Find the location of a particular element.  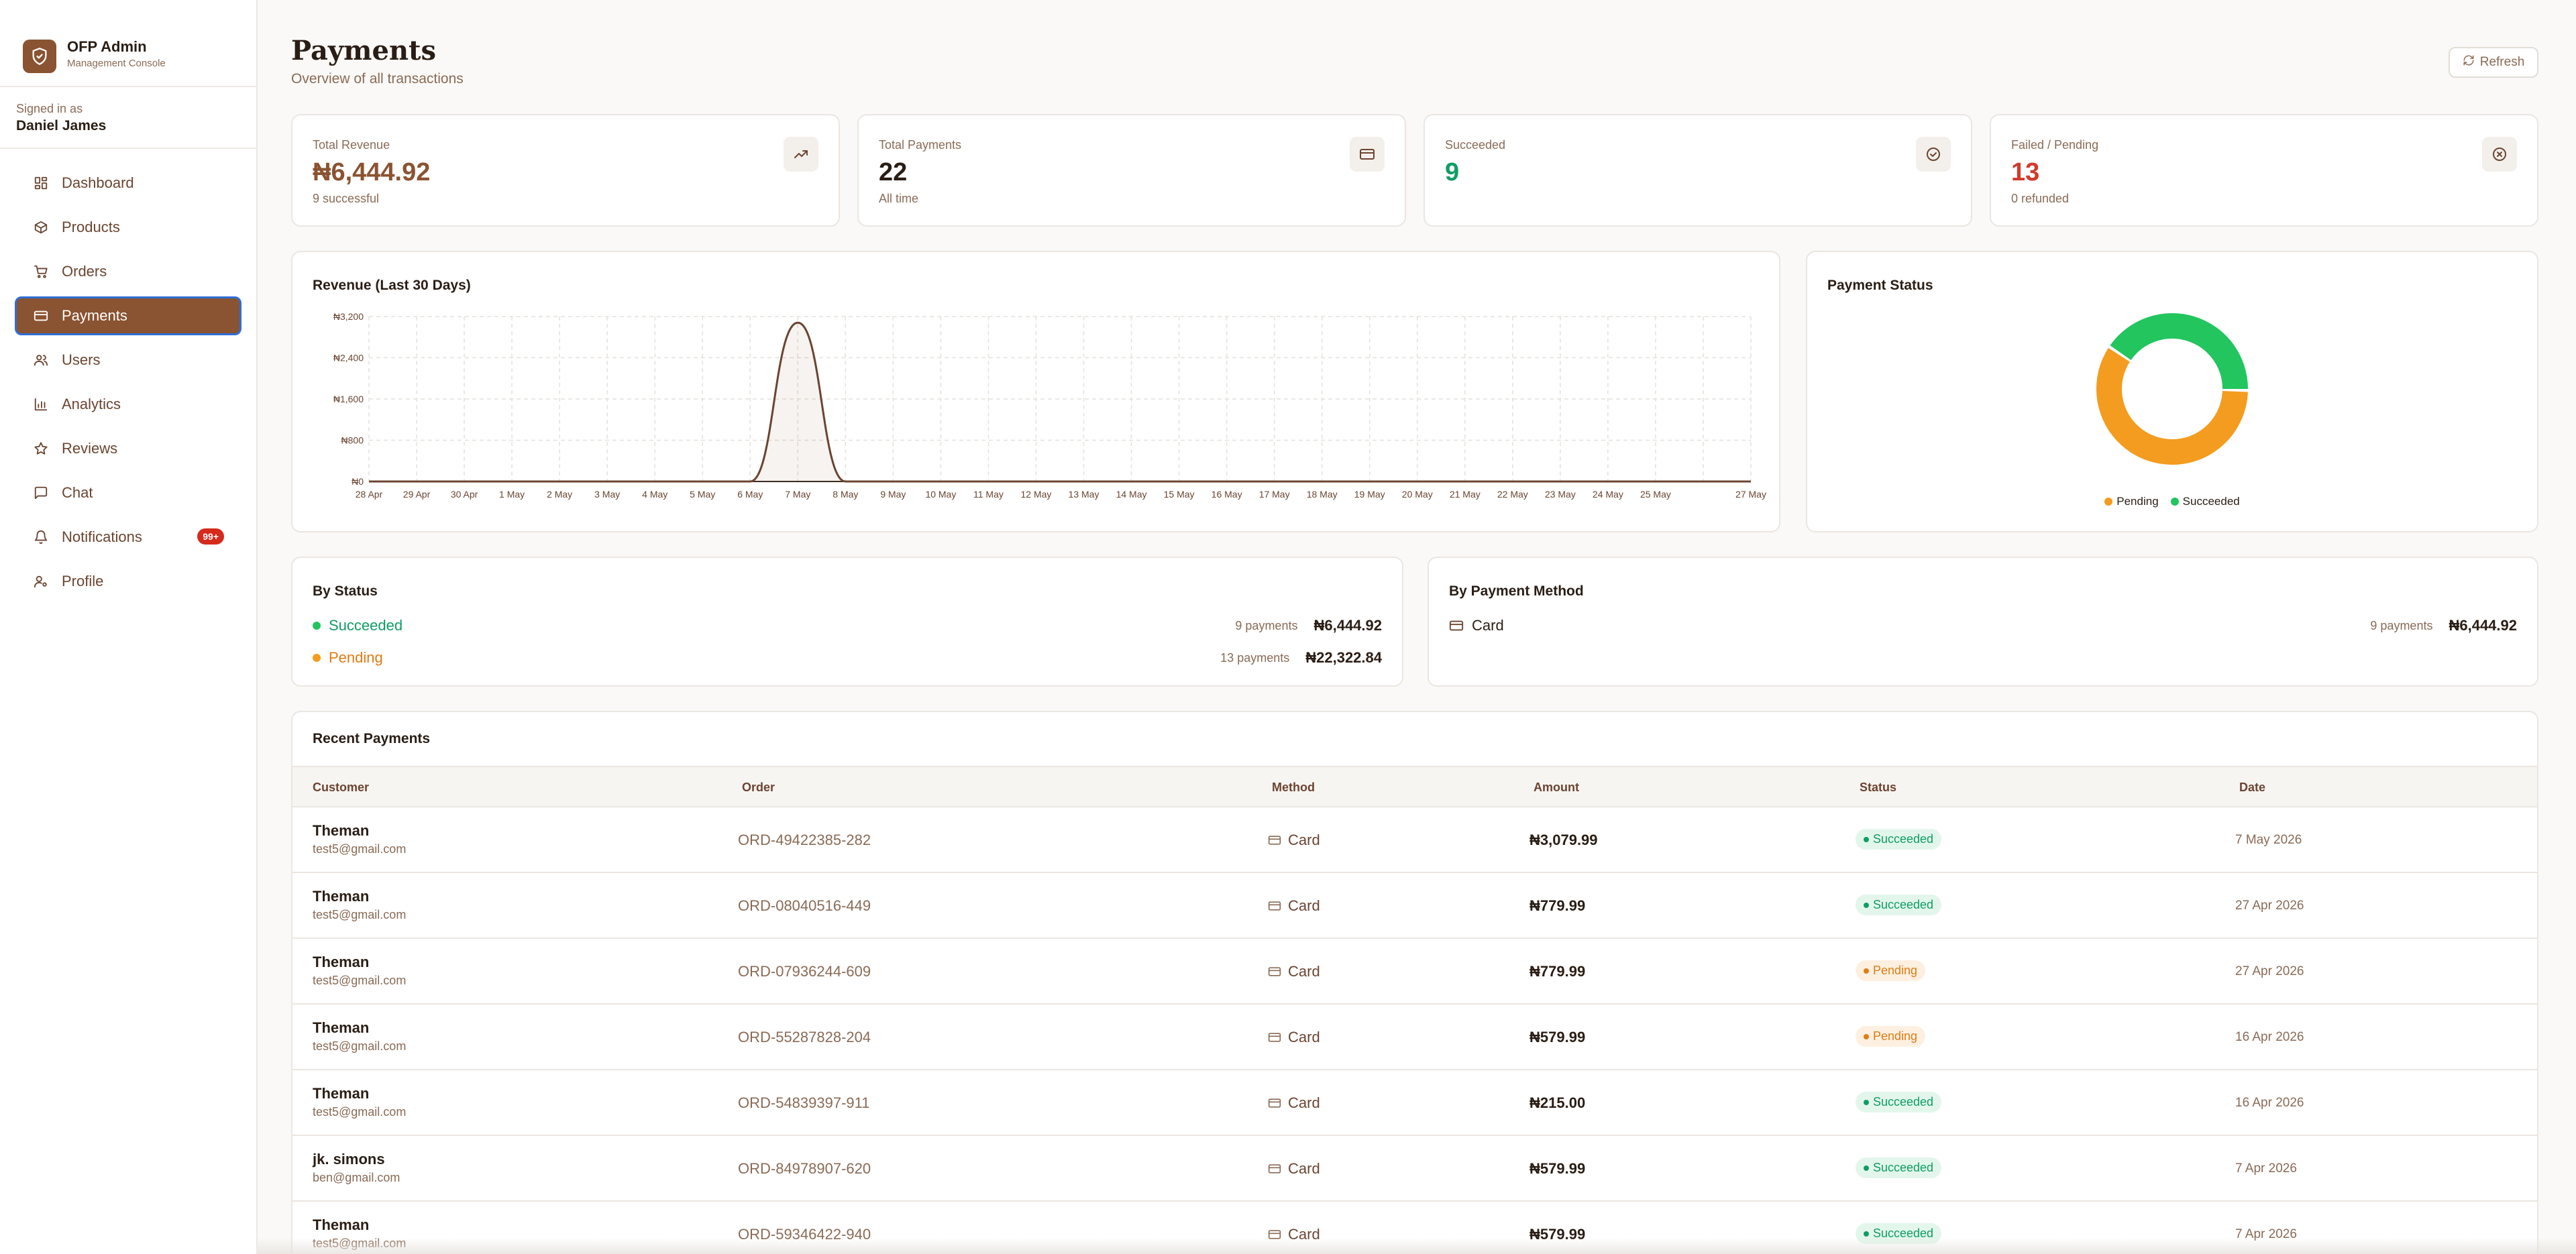

stat-value: 13 is located at coordinates (2025, 172).